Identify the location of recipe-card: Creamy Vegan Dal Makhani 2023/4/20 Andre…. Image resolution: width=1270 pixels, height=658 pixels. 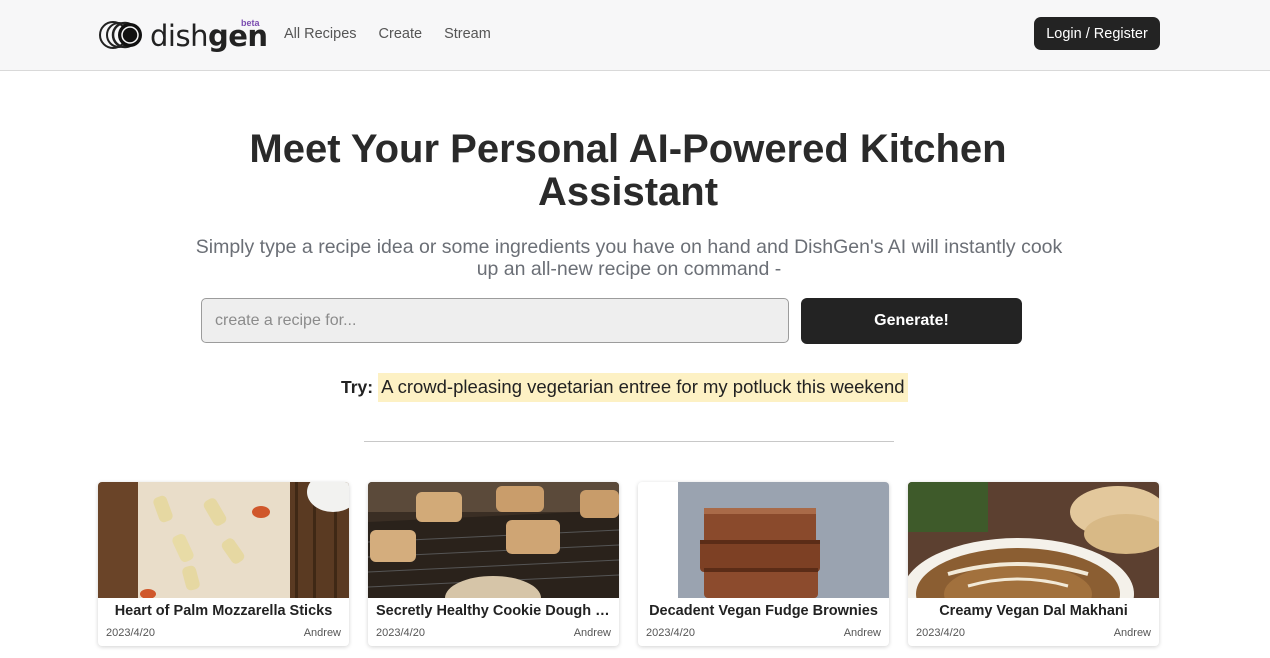
(1033, 564).